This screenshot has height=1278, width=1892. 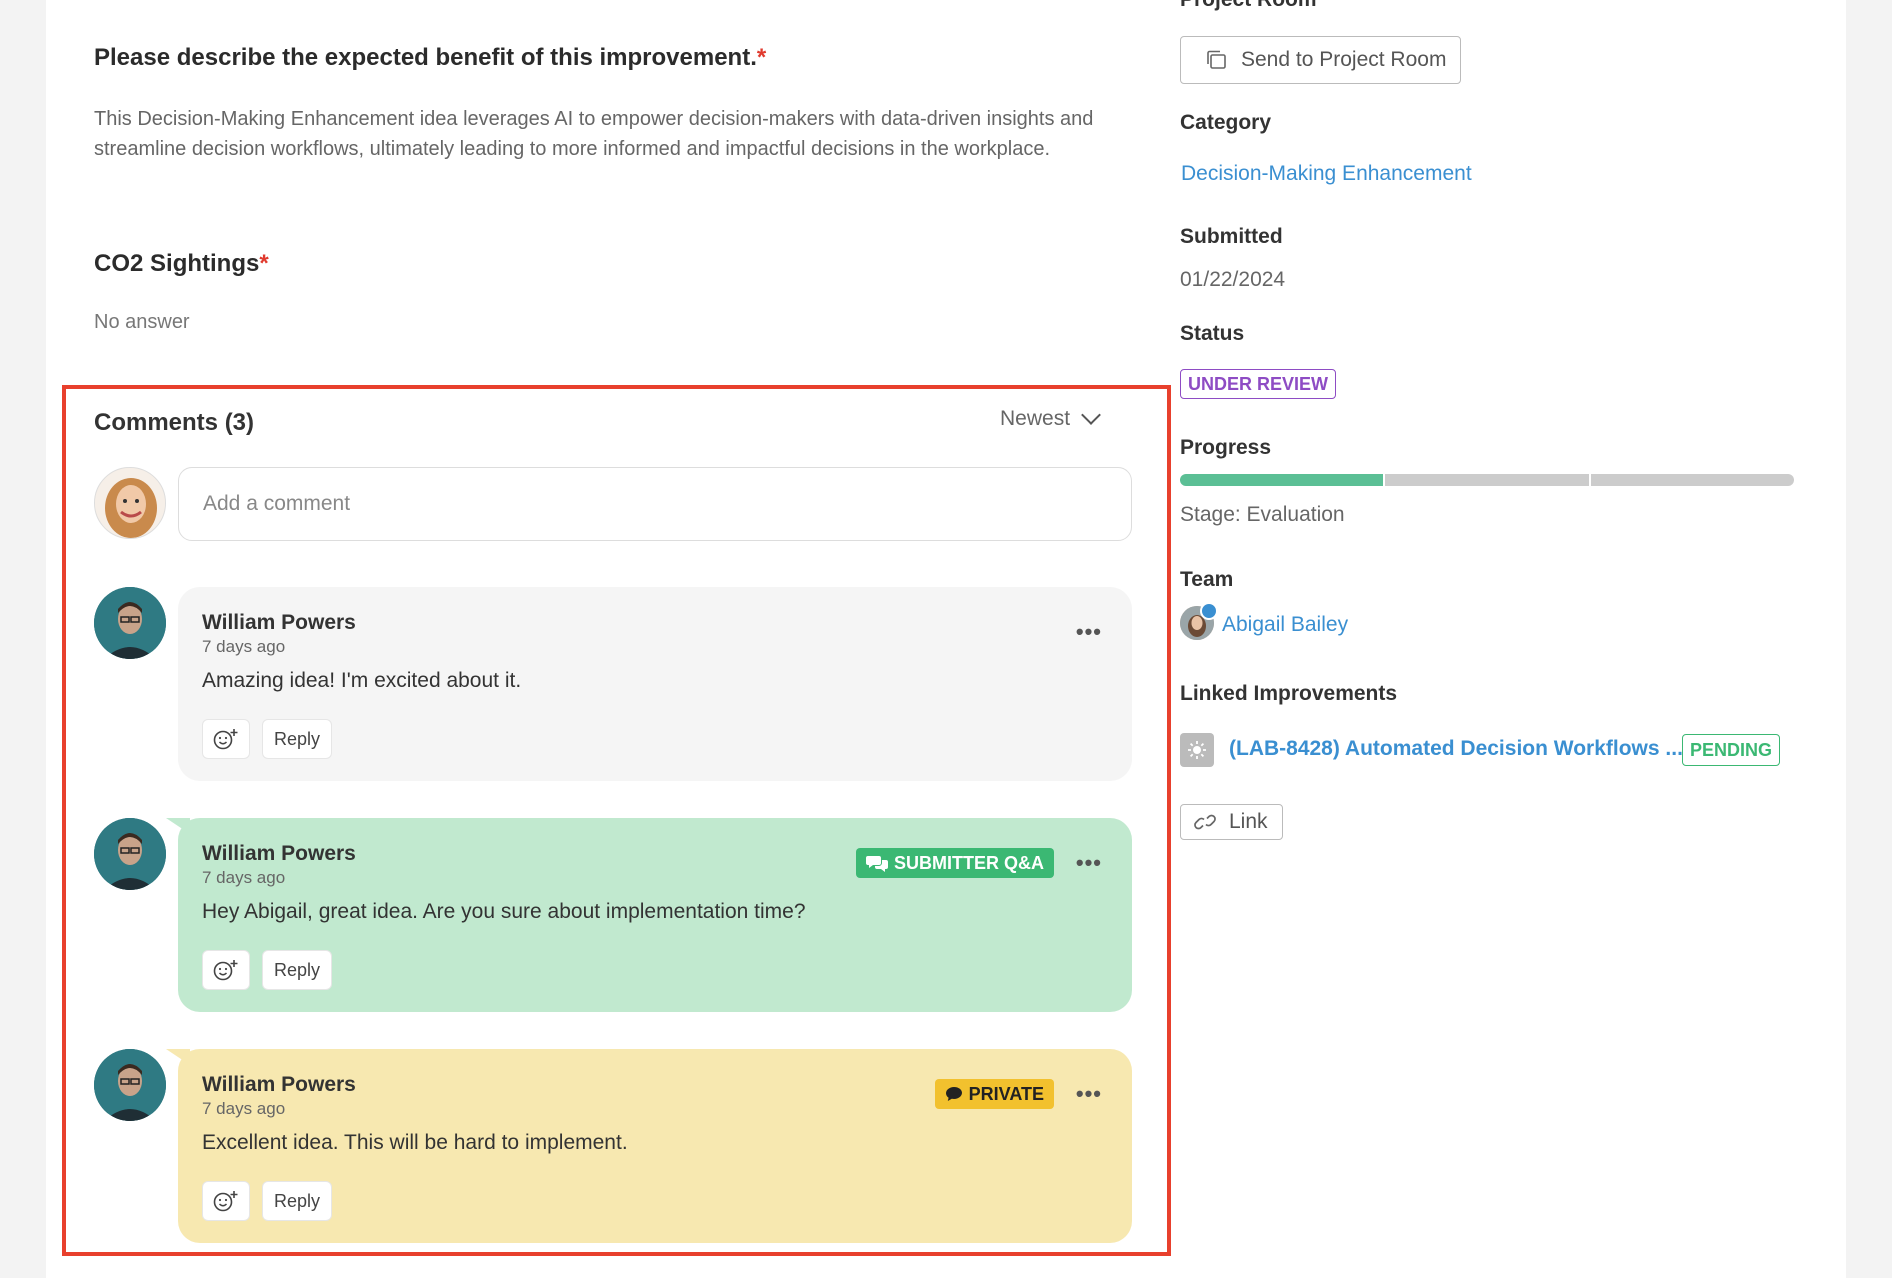 What do you see at coordinates (1216, 59) in the screenshot?
I see `copy-icon` at bounding box center [1216, 59].